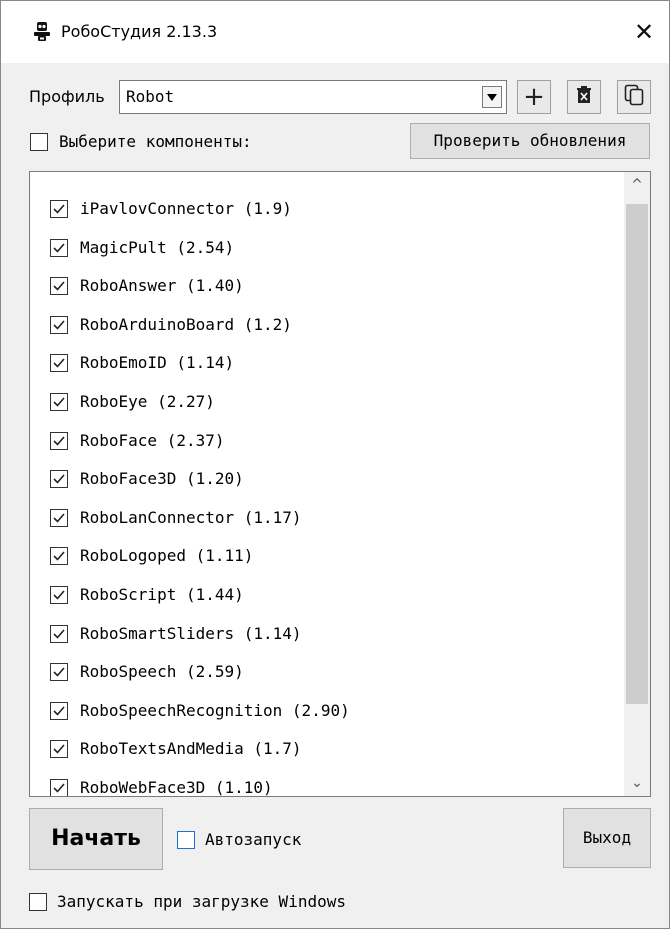 The width and height of the screenshot is (670, 929). What do you see at coordinates (201, 901) in the screenshot?
I see `run-on-windows-start-label: Запускать при загрузке Windows` at bounding box center [201, 901].